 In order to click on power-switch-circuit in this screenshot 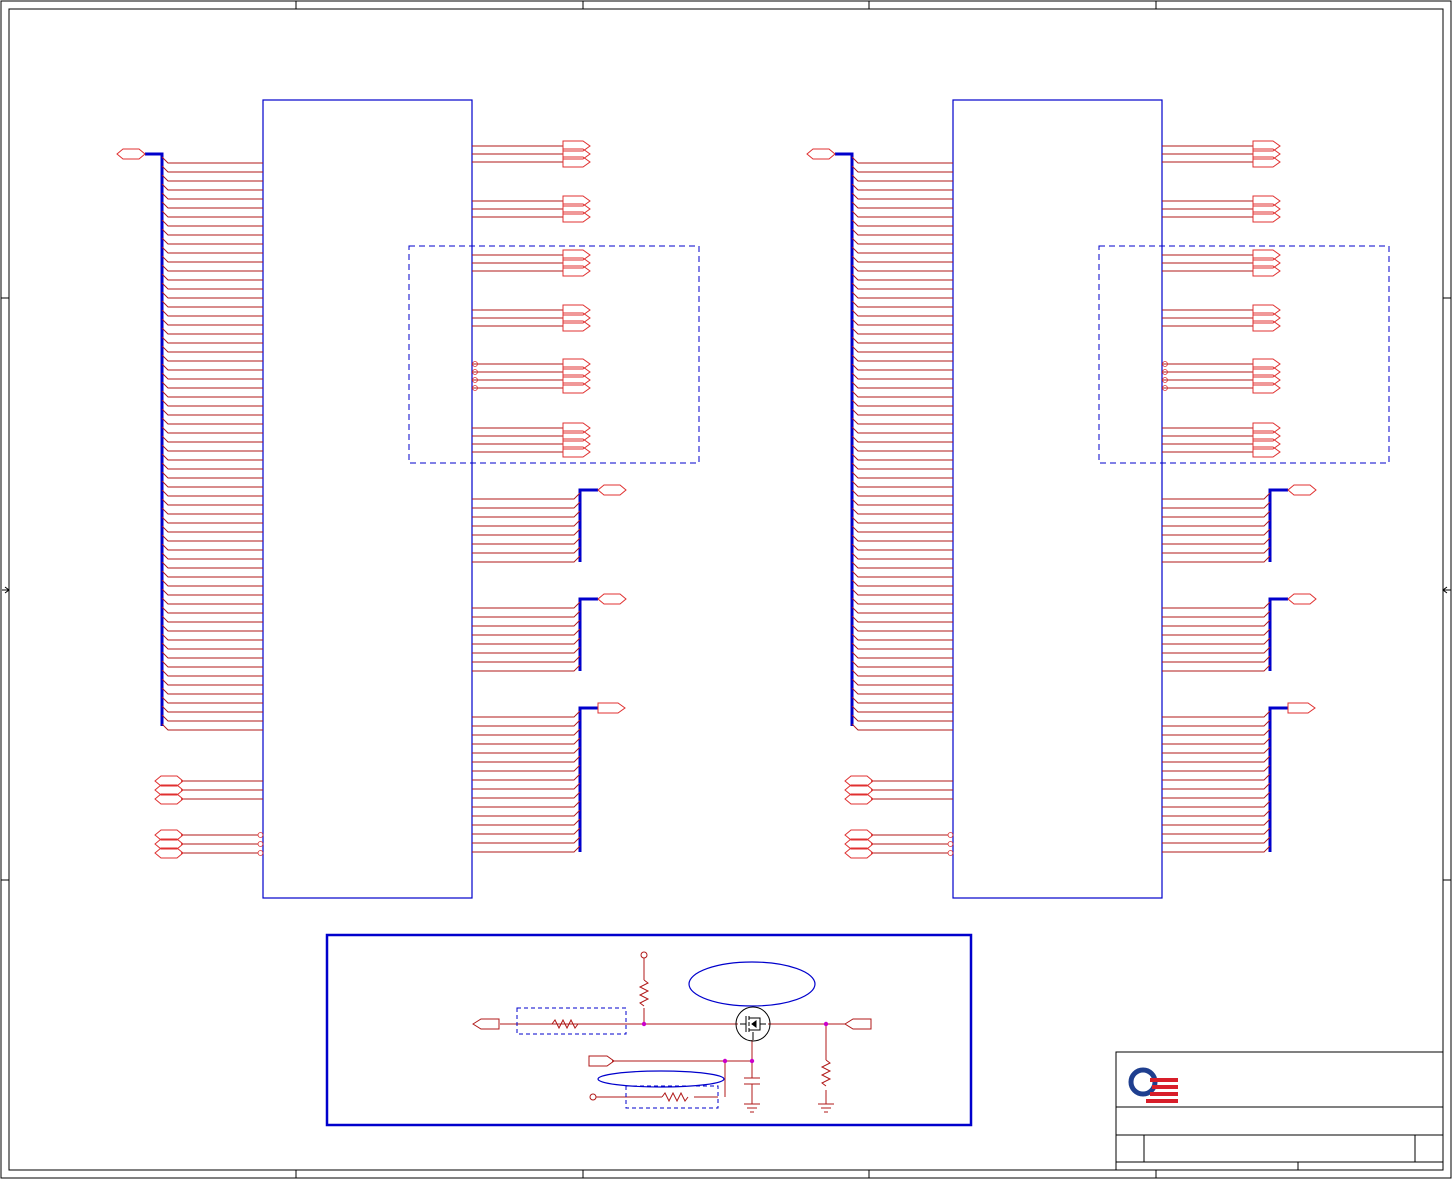, I will do `click(649, 1030)`.